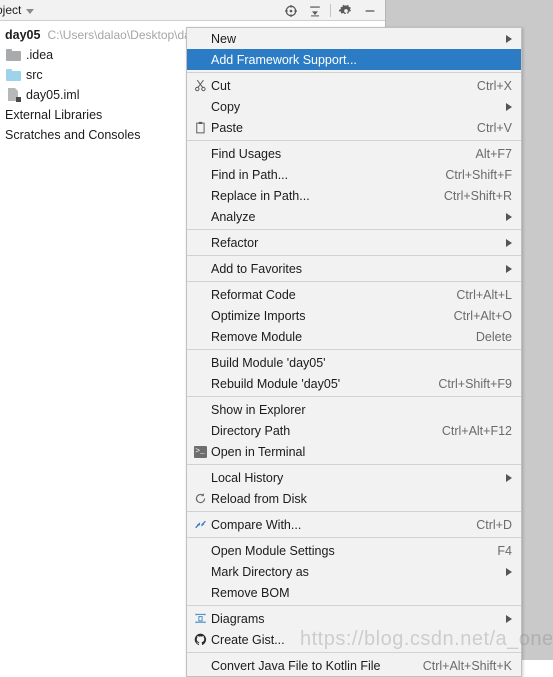  I want to click on menu-item-label: New, so click(224, 38).